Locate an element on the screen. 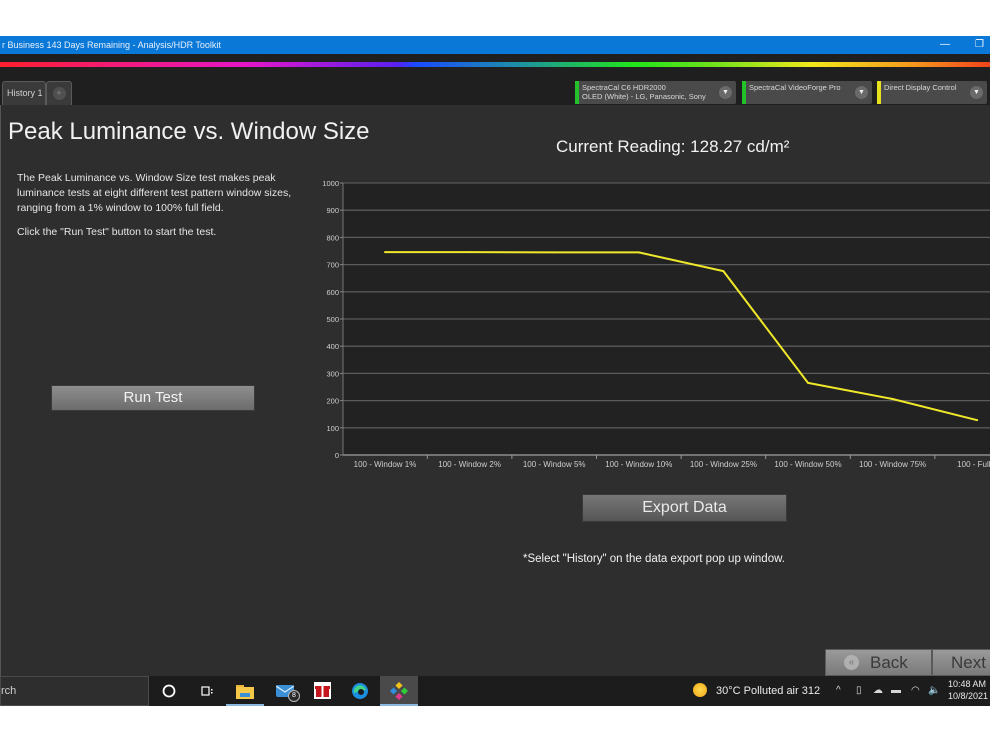 The image size is (990, 742). tab-history-1-label: History 1 is located at coordinates (25, 93).